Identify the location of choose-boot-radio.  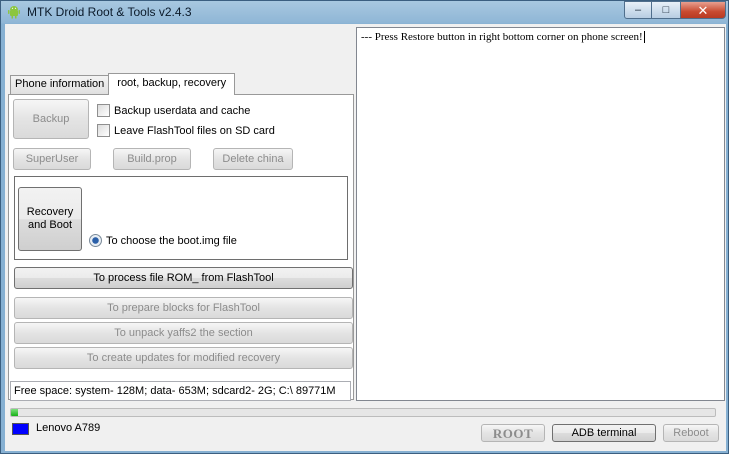
(95, 240).